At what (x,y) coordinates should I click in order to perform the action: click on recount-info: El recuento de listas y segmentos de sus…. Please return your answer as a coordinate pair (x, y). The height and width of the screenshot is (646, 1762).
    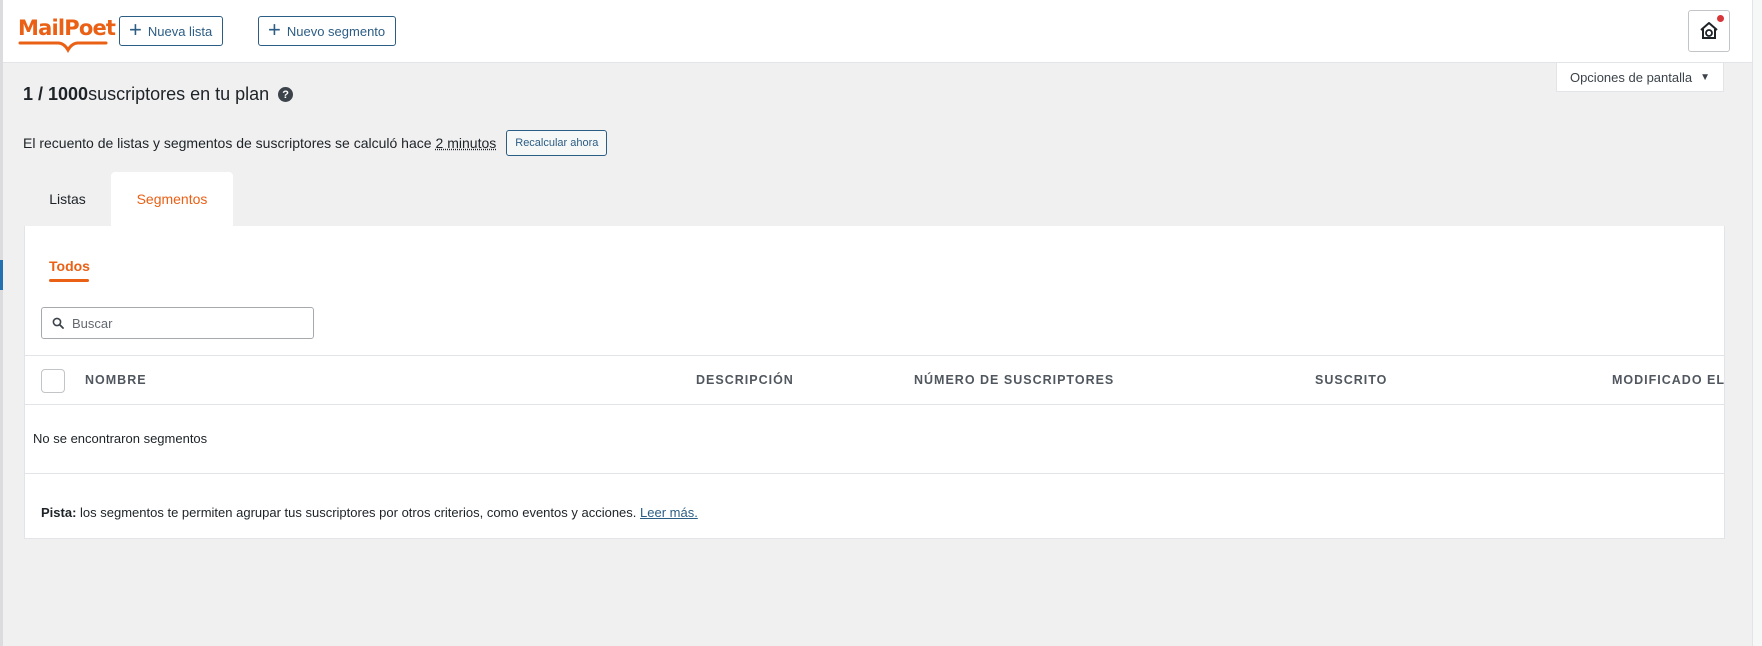
    Looking at the image, I should click on (315, 143).